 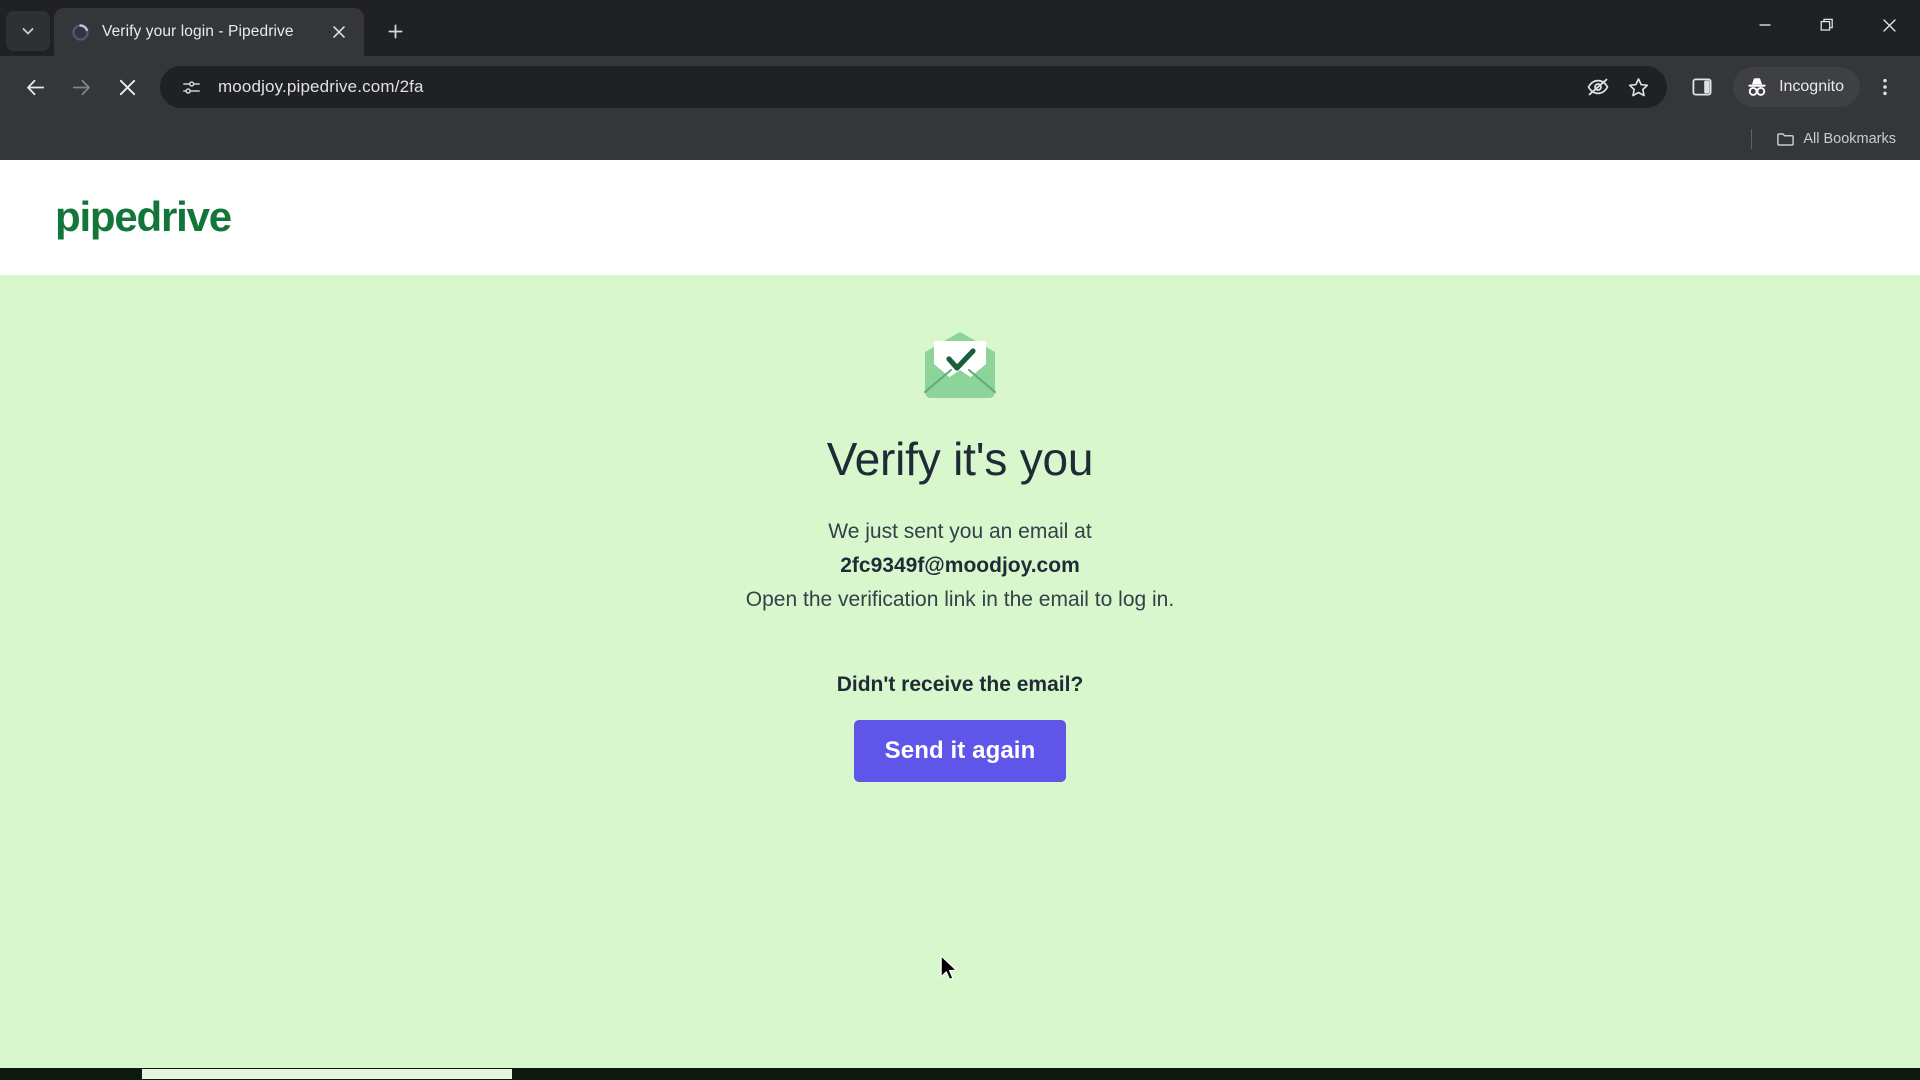 I want to click on minimize-button, so click(x=1765, y=25).